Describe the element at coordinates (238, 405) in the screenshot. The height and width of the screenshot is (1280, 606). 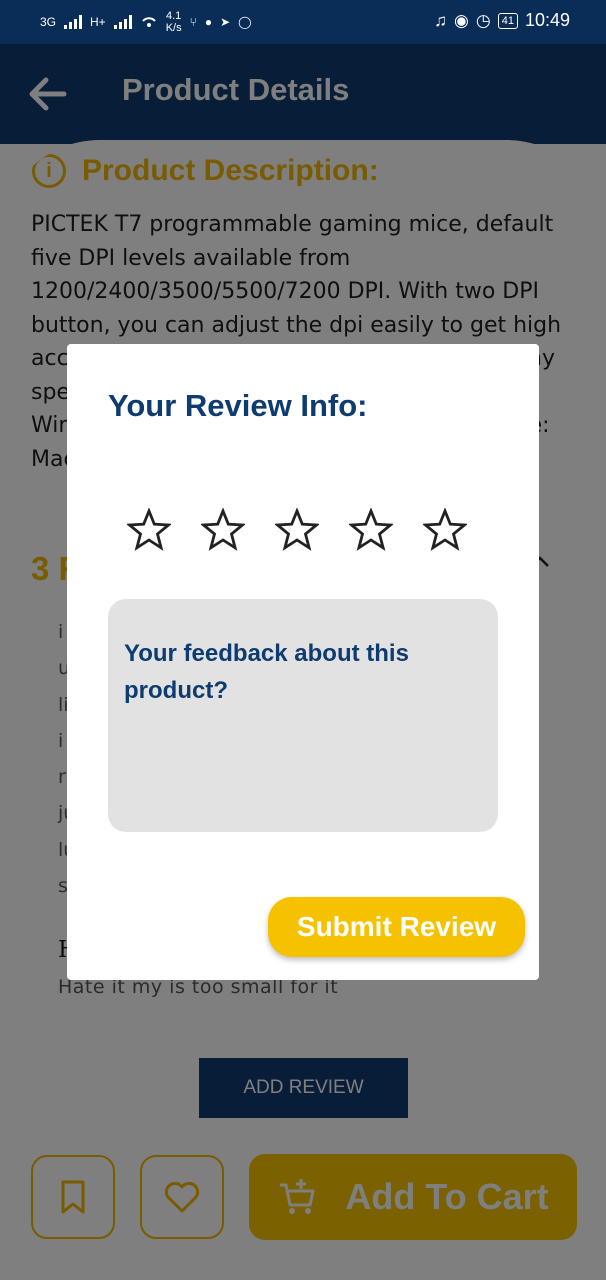
I see `dialog-title: Your Review Info:` at that location.